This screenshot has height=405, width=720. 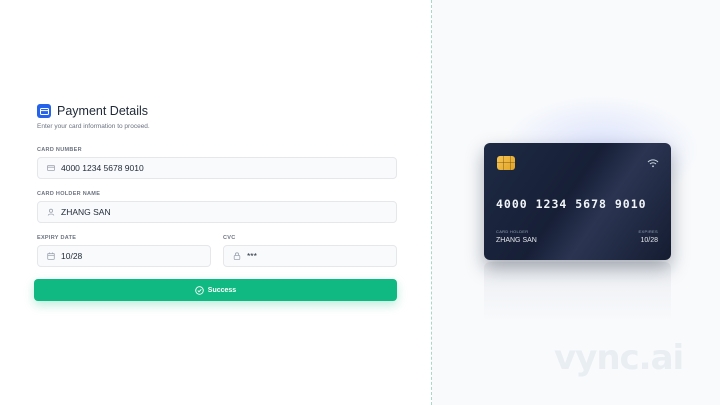 I want to click on contactless-icon, so click(x=653, y=161).